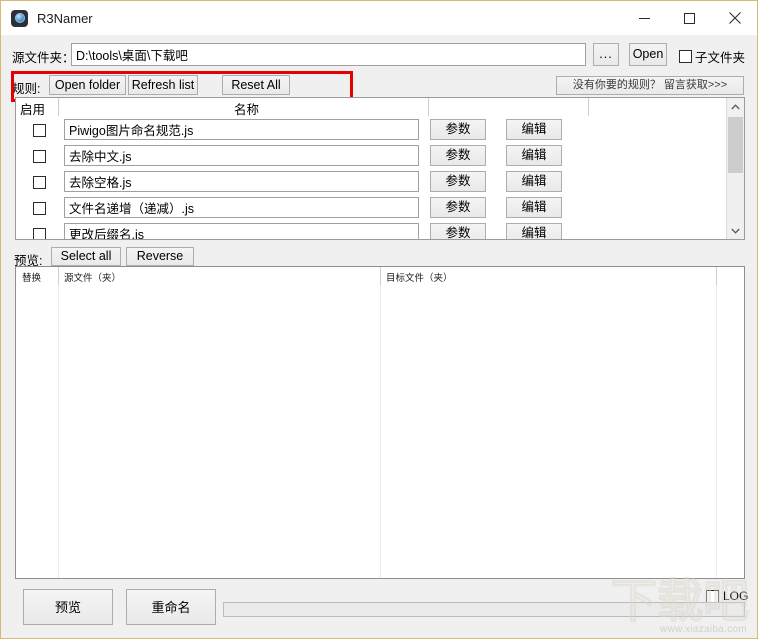 This screenshot has width=758, height=639. Describe the element at coordinates (33, 110) in the screenshot. I see `rules-header-enable: 启用` at that location.